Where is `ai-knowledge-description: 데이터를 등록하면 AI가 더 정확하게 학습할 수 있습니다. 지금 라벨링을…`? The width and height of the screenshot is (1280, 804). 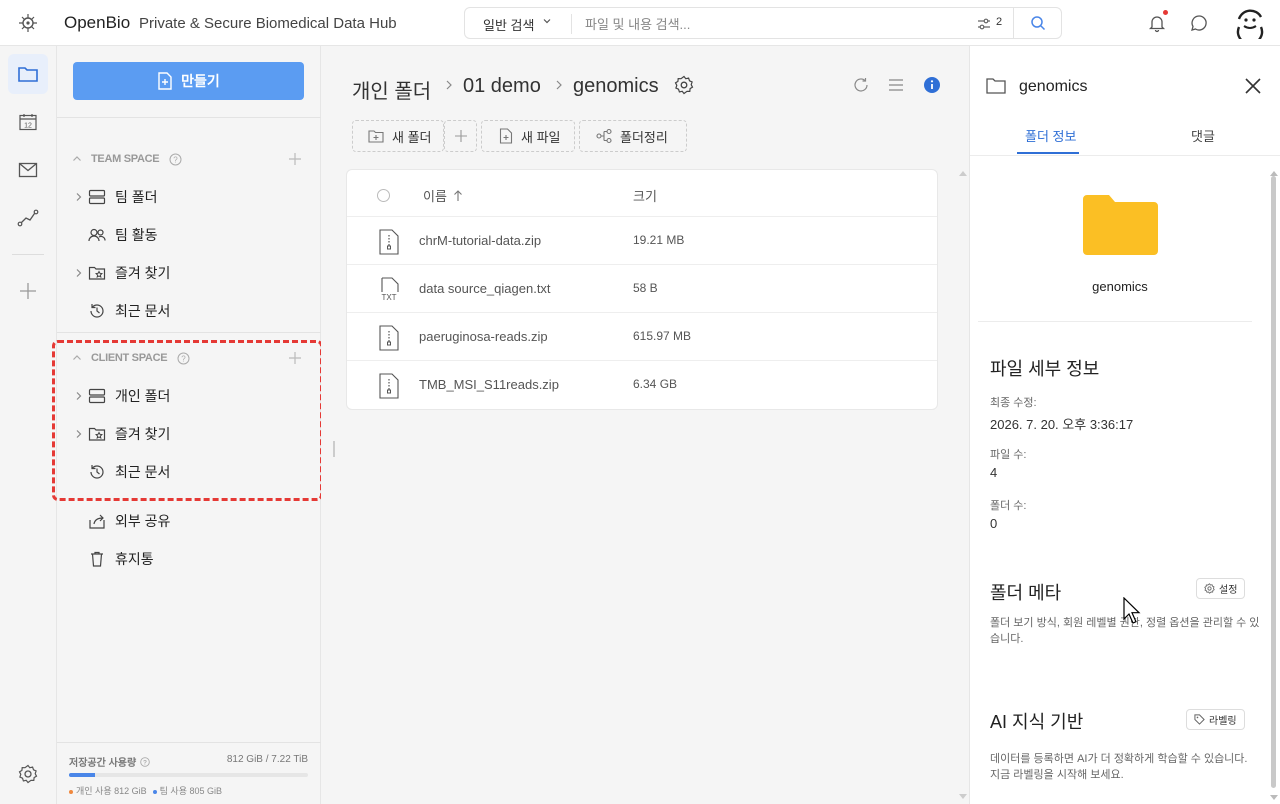
ai-knowledge-description: 데이터를 등록하면 AI가 더 정확하게 학습할 수 있습니다. 지금 라벨링을… is located at coordinates (1119, 767).